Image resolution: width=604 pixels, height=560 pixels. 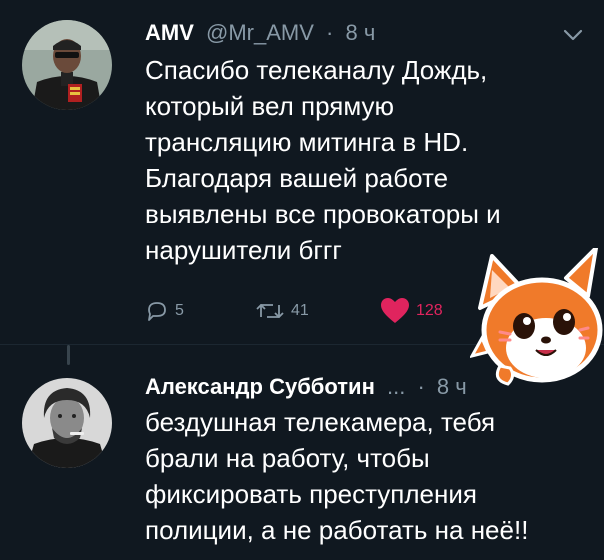 I want to click on tweet-text-line: трансляцию митинга в HD., so click(x=307, y=142).